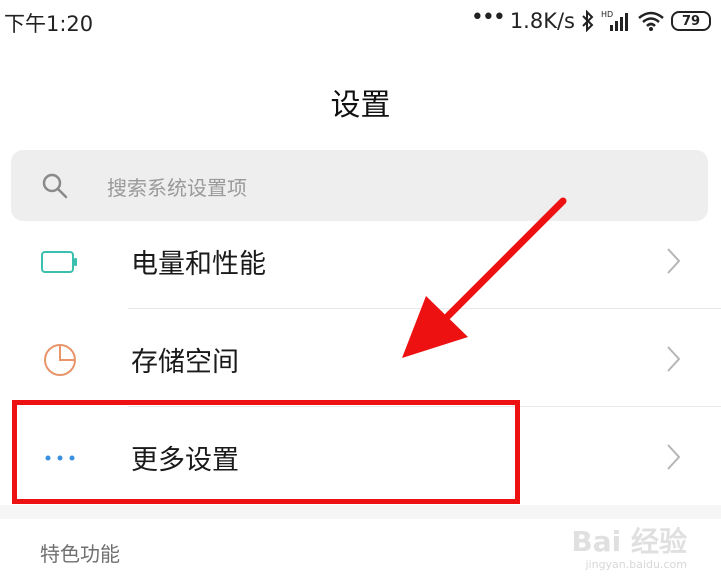 The image size is (721, 582). What do you see at coordinates (198, 264) in the screenshot?
I see `settings-item-label: 电量和性能` at bounding box center [198, 264].